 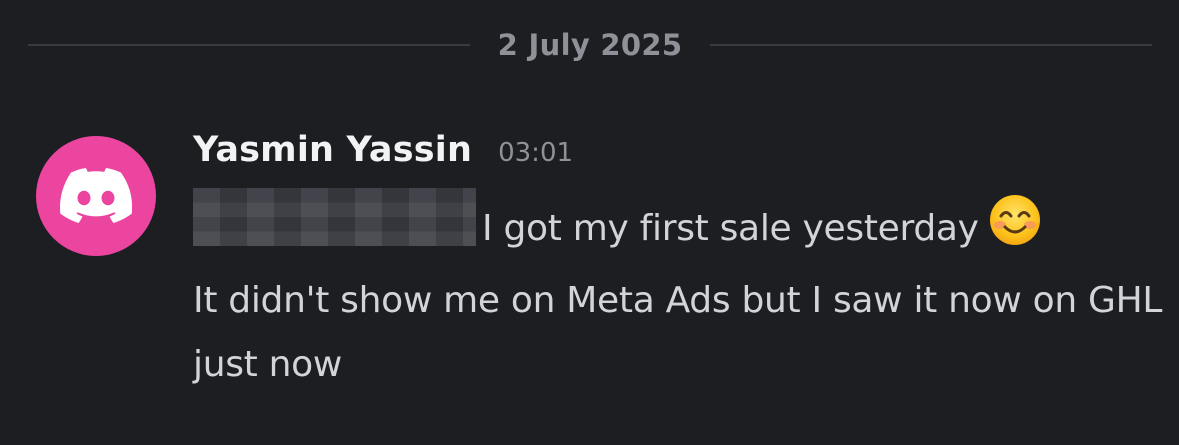 I want to click on date-divider: 2 July 2025, so click(x=590, y=45).